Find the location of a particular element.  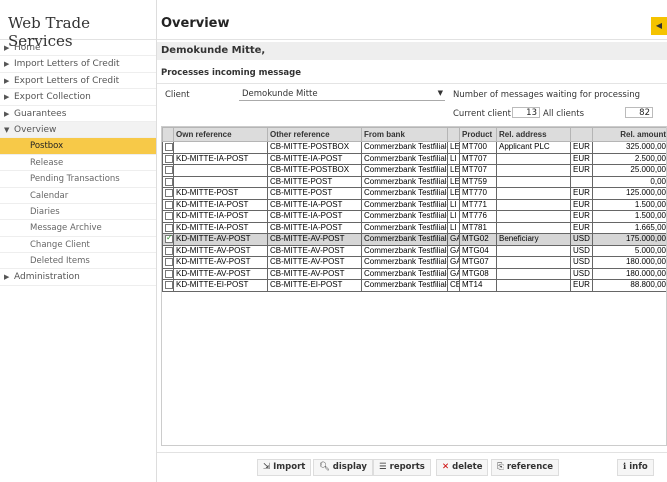

product-cell: MT707 is located at coordinates (478, 170).